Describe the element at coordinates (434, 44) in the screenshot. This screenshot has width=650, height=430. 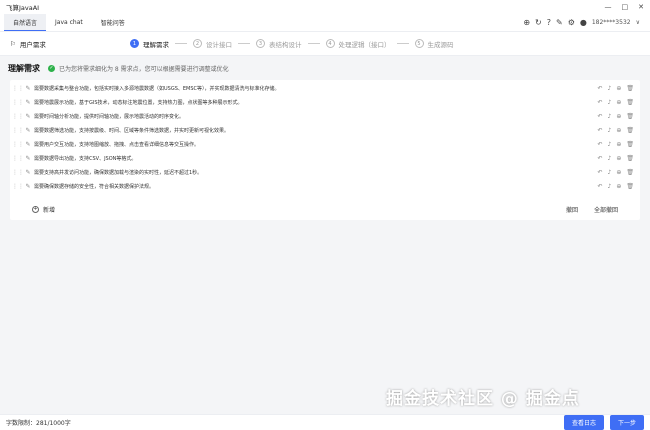
I see `step-generate-code: 5 生成源码` at that location.